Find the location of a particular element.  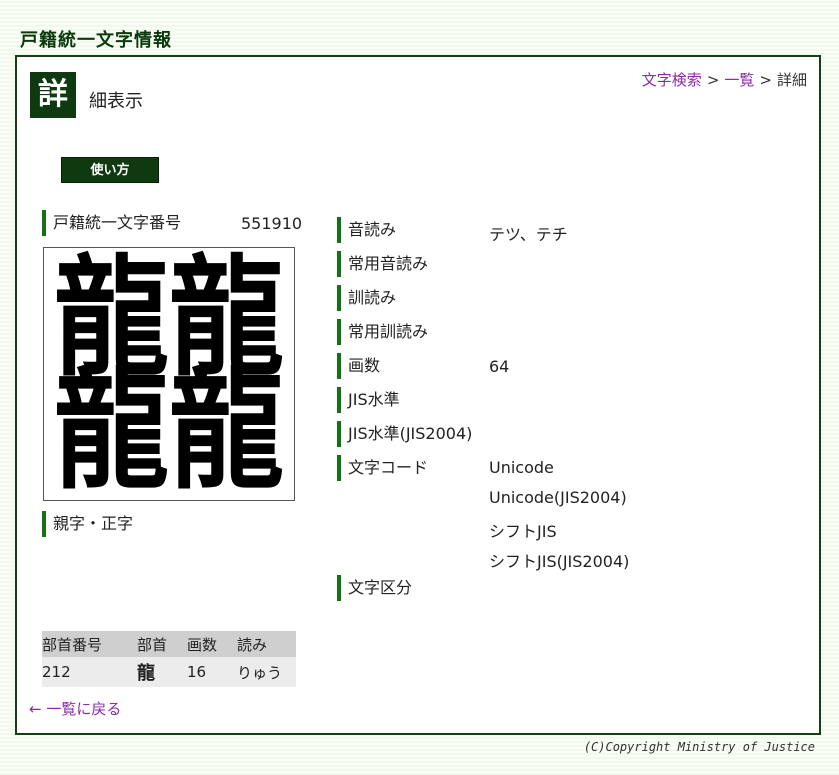

character-glyph-image: 龍龍 龍龍 is located at coordinates (169, 374).